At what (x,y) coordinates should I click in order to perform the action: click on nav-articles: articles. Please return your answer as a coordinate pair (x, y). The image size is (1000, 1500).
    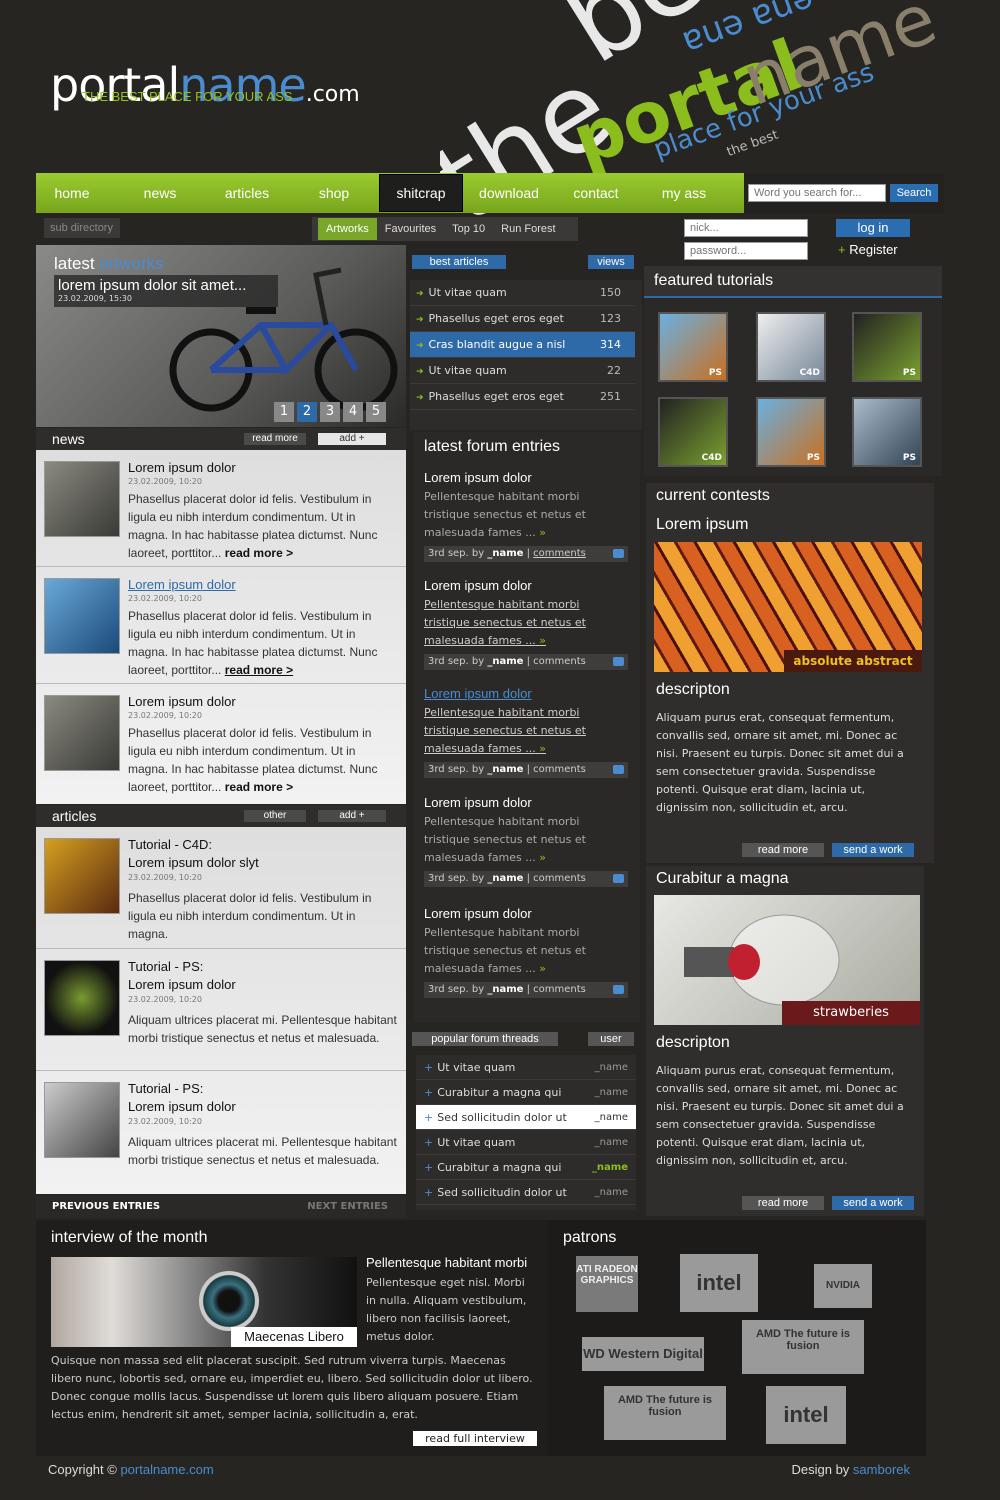
    Looking at the image, I should click on (247, 193).